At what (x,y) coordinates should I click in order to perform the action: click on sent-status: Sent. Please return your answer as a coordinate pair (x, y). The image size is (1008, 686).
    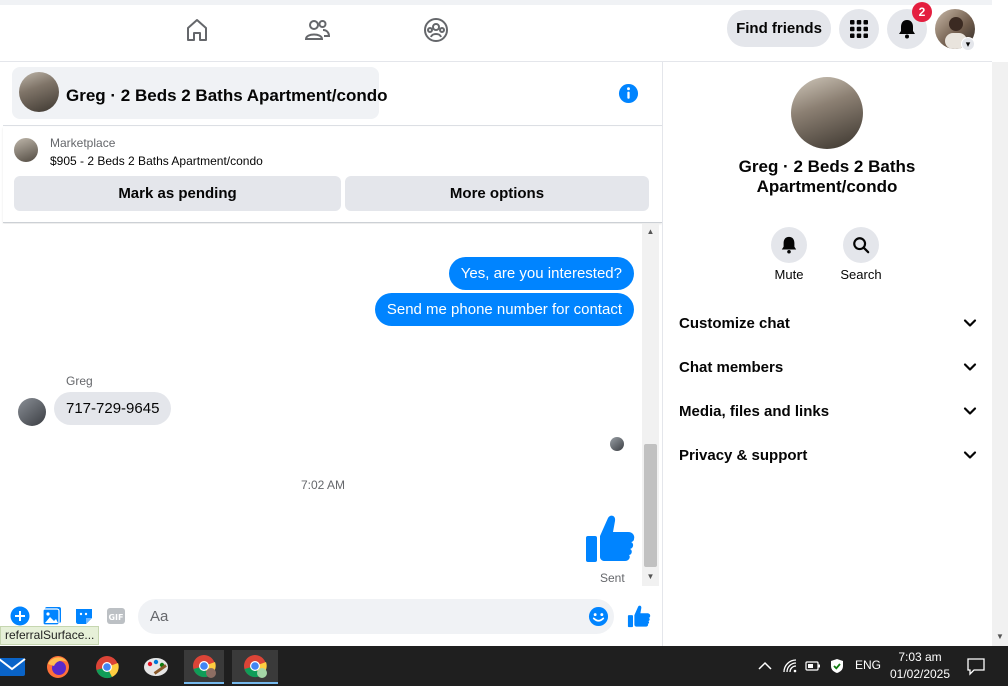
    Looking at the image, I should click on (612, 578).